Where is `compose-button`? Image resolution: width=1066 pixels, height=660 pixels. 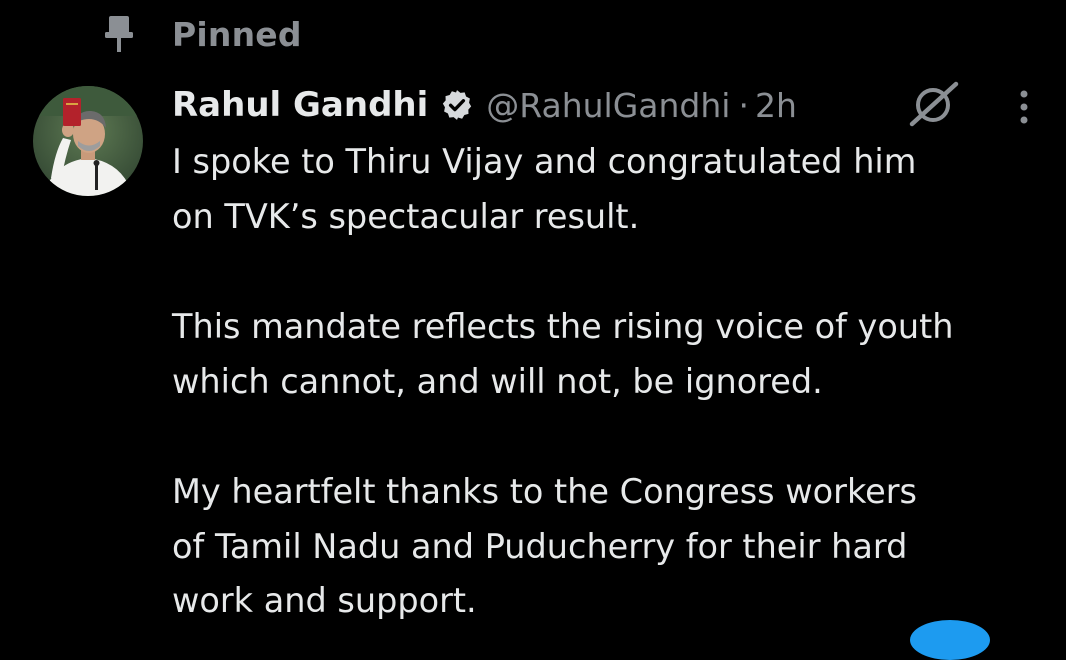 compose-button is located at coordinates (950, 640).